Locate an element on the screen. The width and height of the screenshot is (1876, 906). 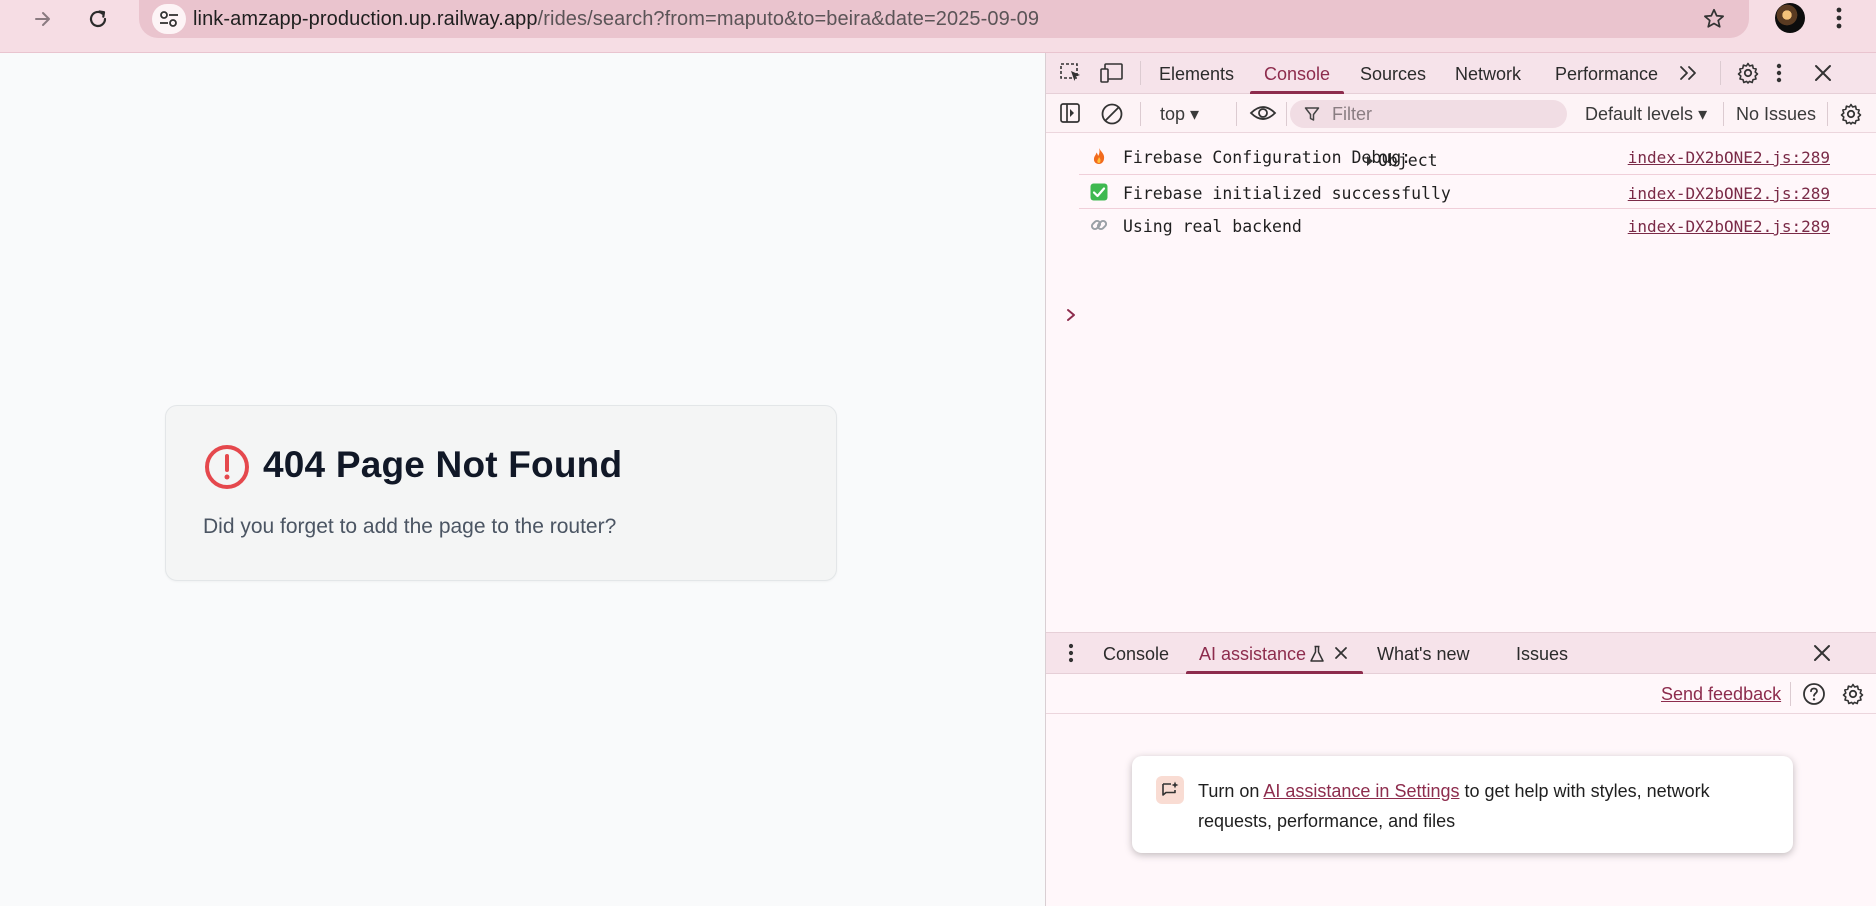
drawer-tab-bar: Console AI assistance What's new Issues is located at coordinates (1461, 653).